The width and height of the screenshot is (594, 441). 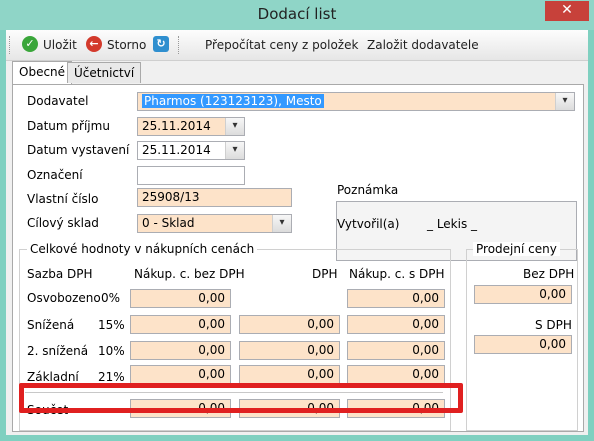 What do you see at coordinates (10, 45) in the screenshot?
I see `toolbar-grip` at bounding box center [10, 45].